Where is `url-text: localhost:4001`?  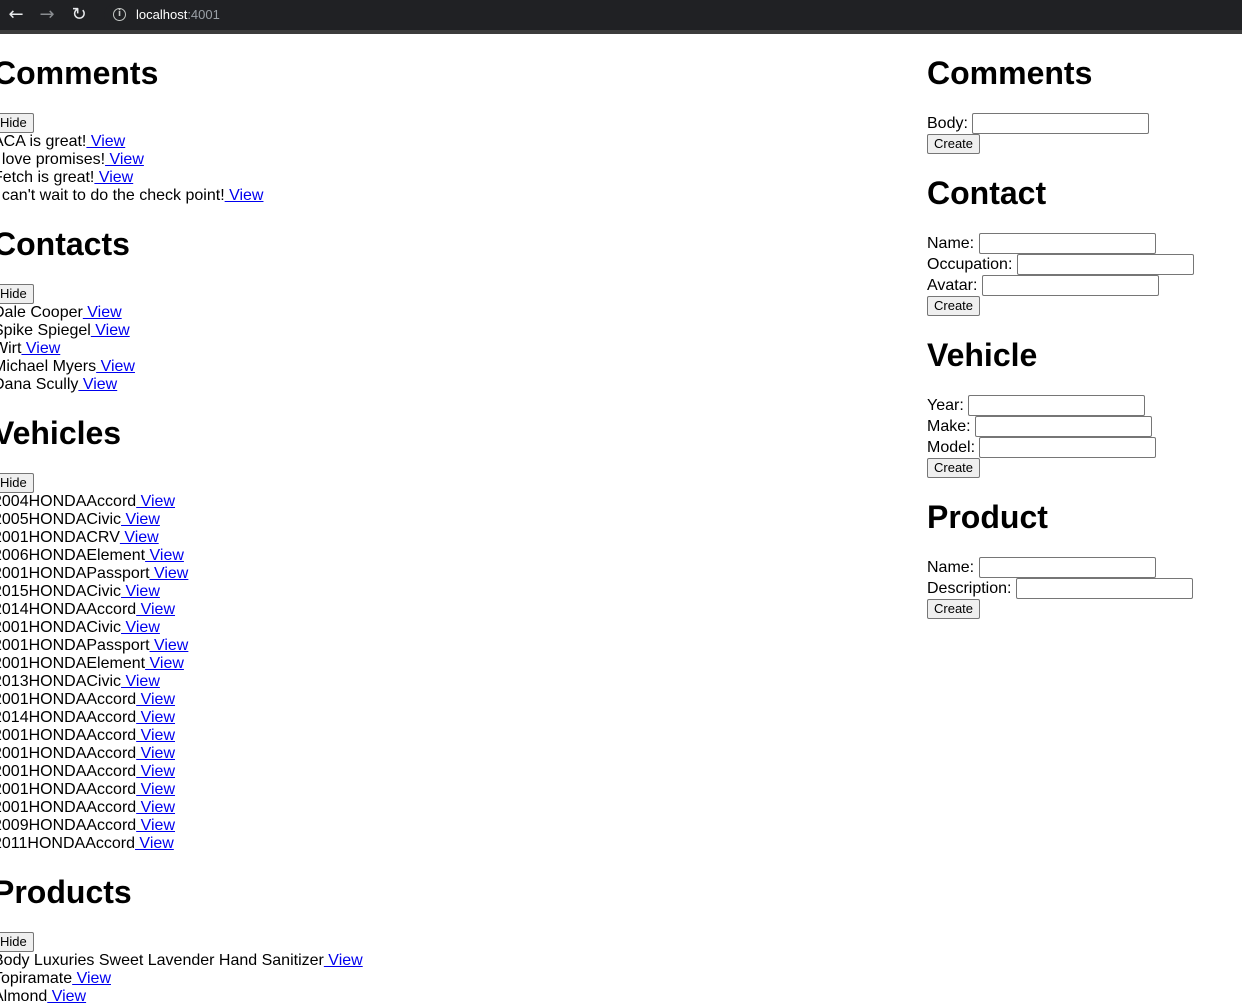 url-text: localhost:4001 is located at coordinates (178, 15).